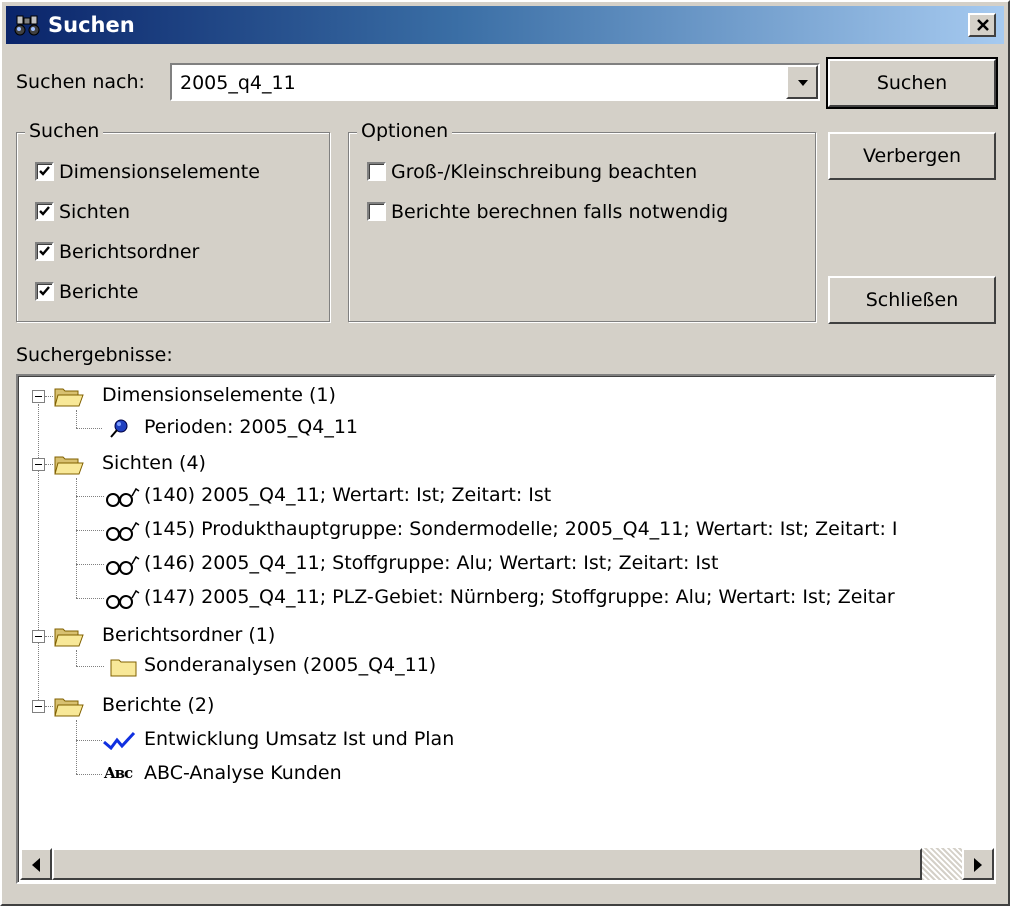 The width and height of the screenshot is (1010, 906). I want to click on tree-leaf-label: Entwicklung Umsatz Ist und Plan, so click(299, 739).